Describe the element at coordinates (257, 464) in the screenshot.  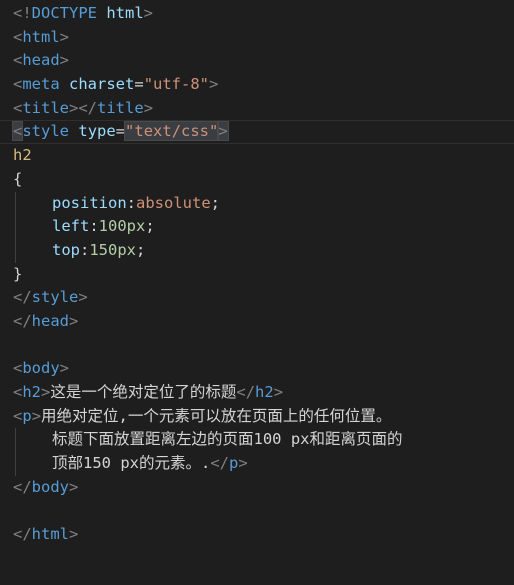
I see `code-line-18-wrap-2: 顶部150 px的元素。.</p>` at that location.